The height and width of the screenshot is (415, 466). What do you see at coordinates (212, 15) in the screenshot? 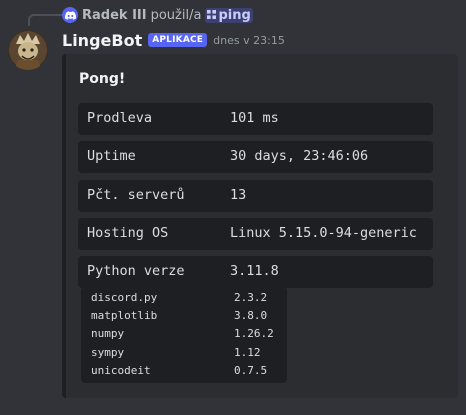
I see `slash-command-icon` at bounding box center [212, 15].